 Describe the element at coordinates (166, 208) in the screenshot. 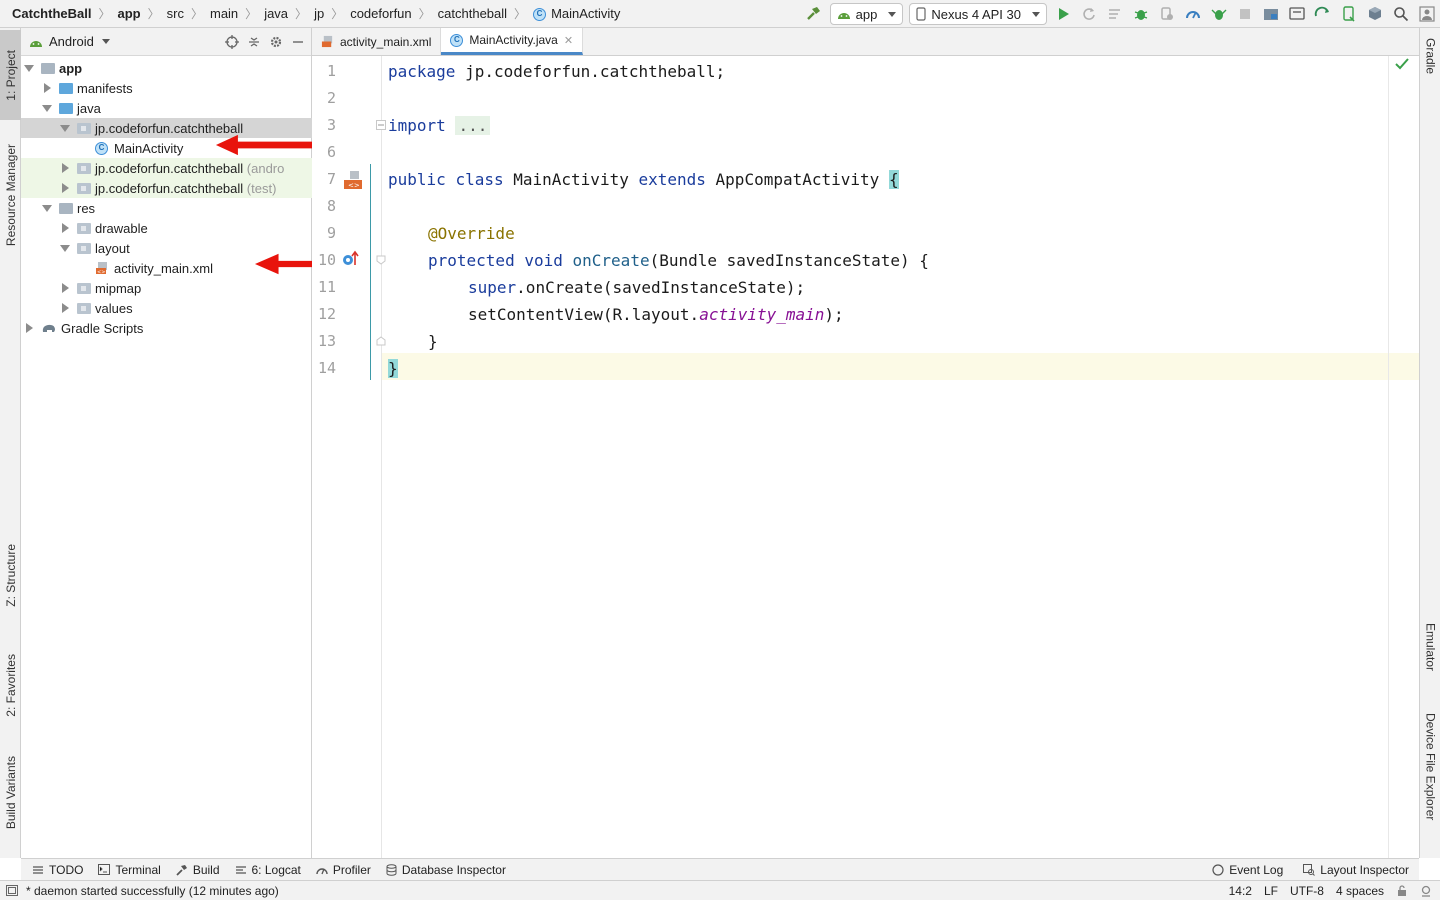

I see `tree-item-res: res` at that location.